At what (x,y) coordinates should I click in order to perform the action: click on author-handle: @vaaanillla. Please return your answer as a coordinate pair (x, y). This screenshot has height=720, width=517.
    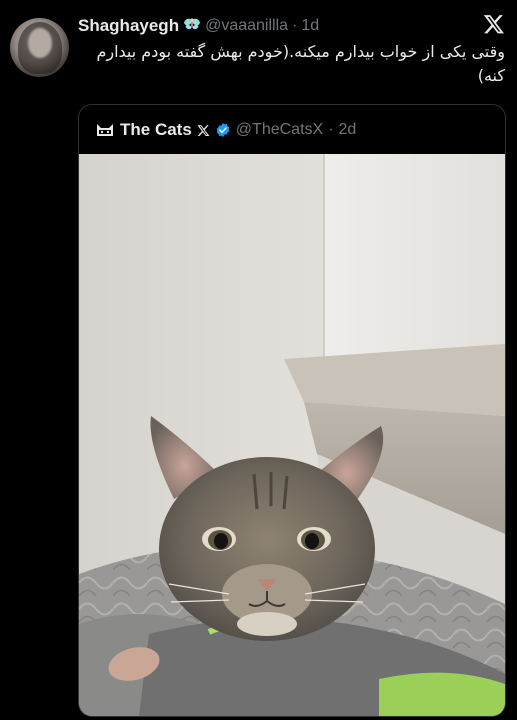
    Looking at the image, I should click on (246, 26).